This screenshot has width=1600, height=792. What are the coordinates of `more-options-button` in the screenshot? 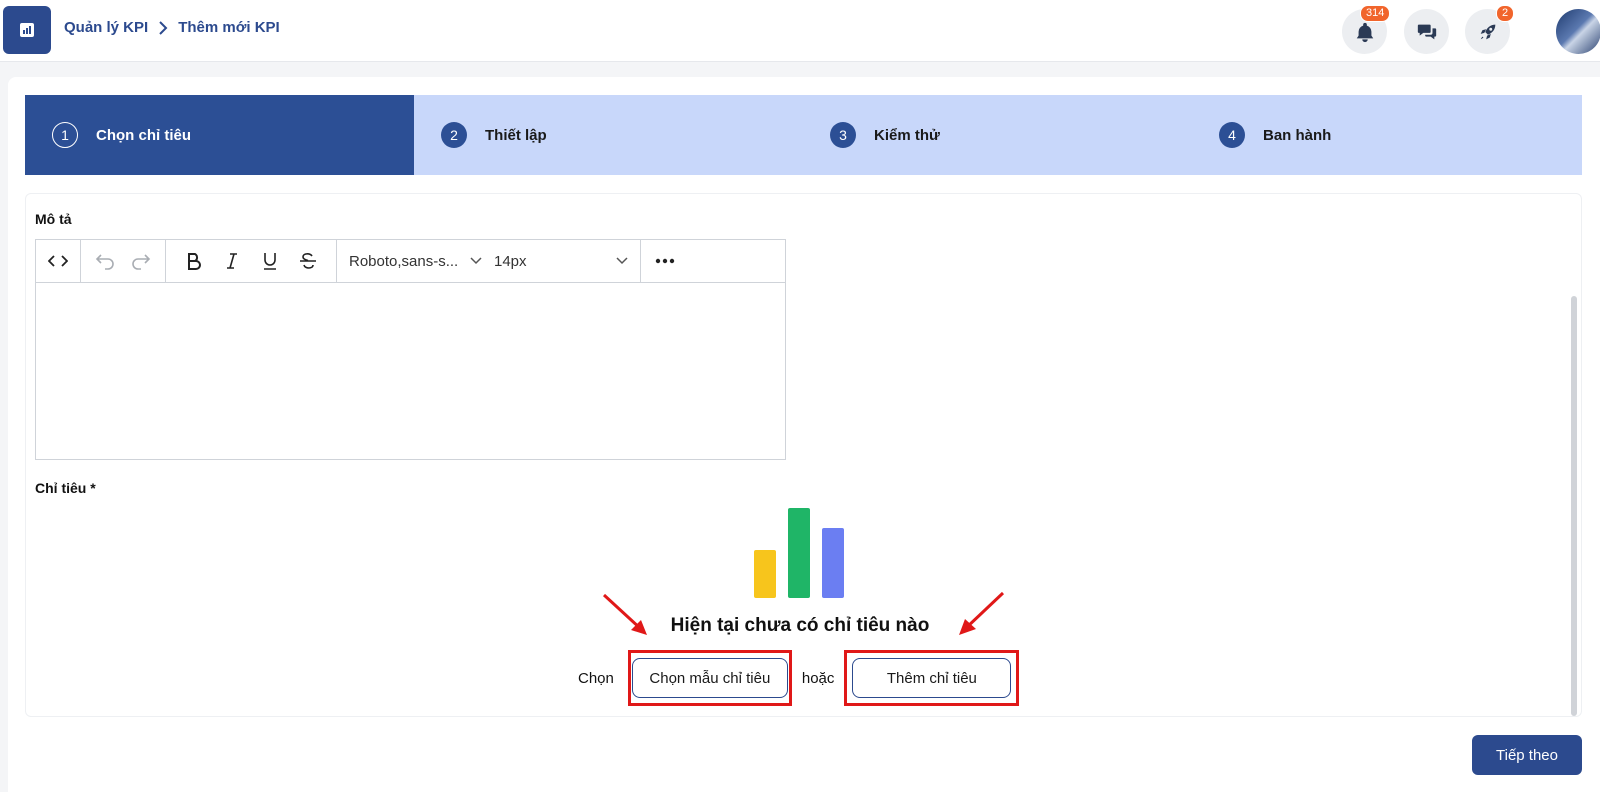 It's located at (665, 261).